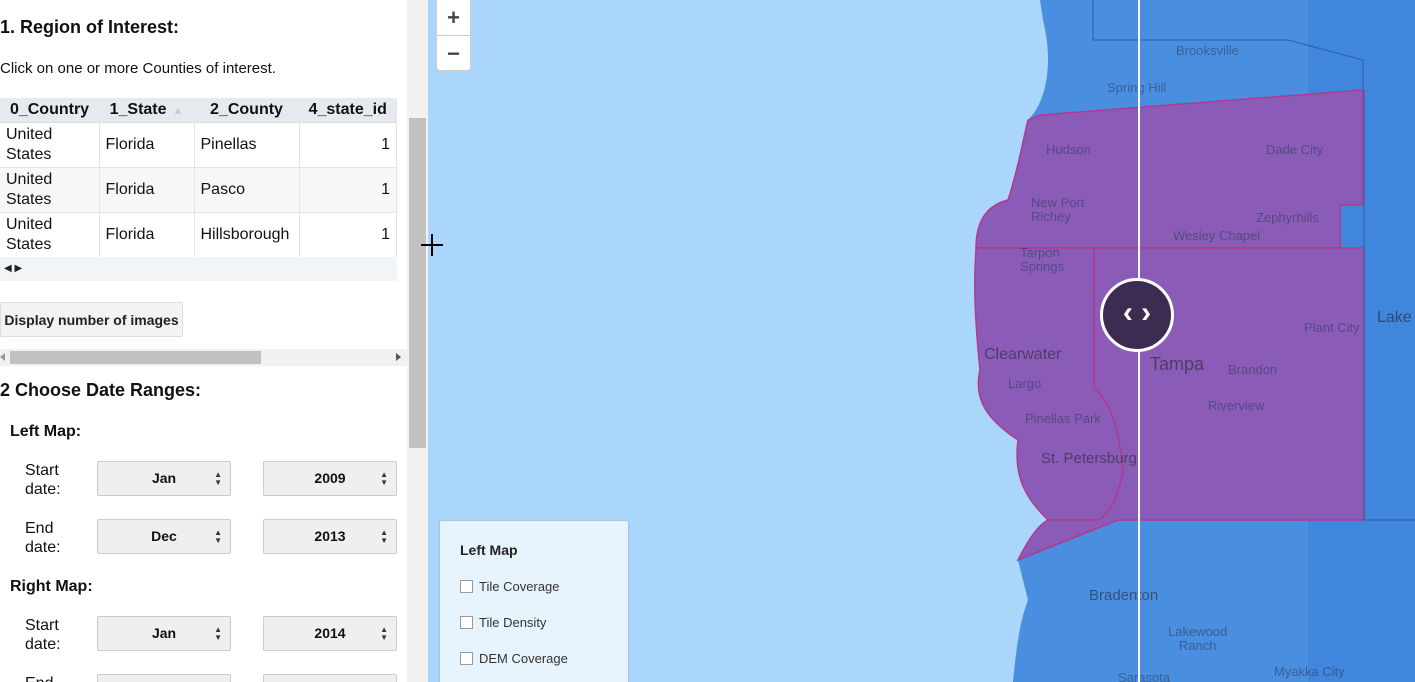  I want to click on right-end-year-select, so click(330, 678).